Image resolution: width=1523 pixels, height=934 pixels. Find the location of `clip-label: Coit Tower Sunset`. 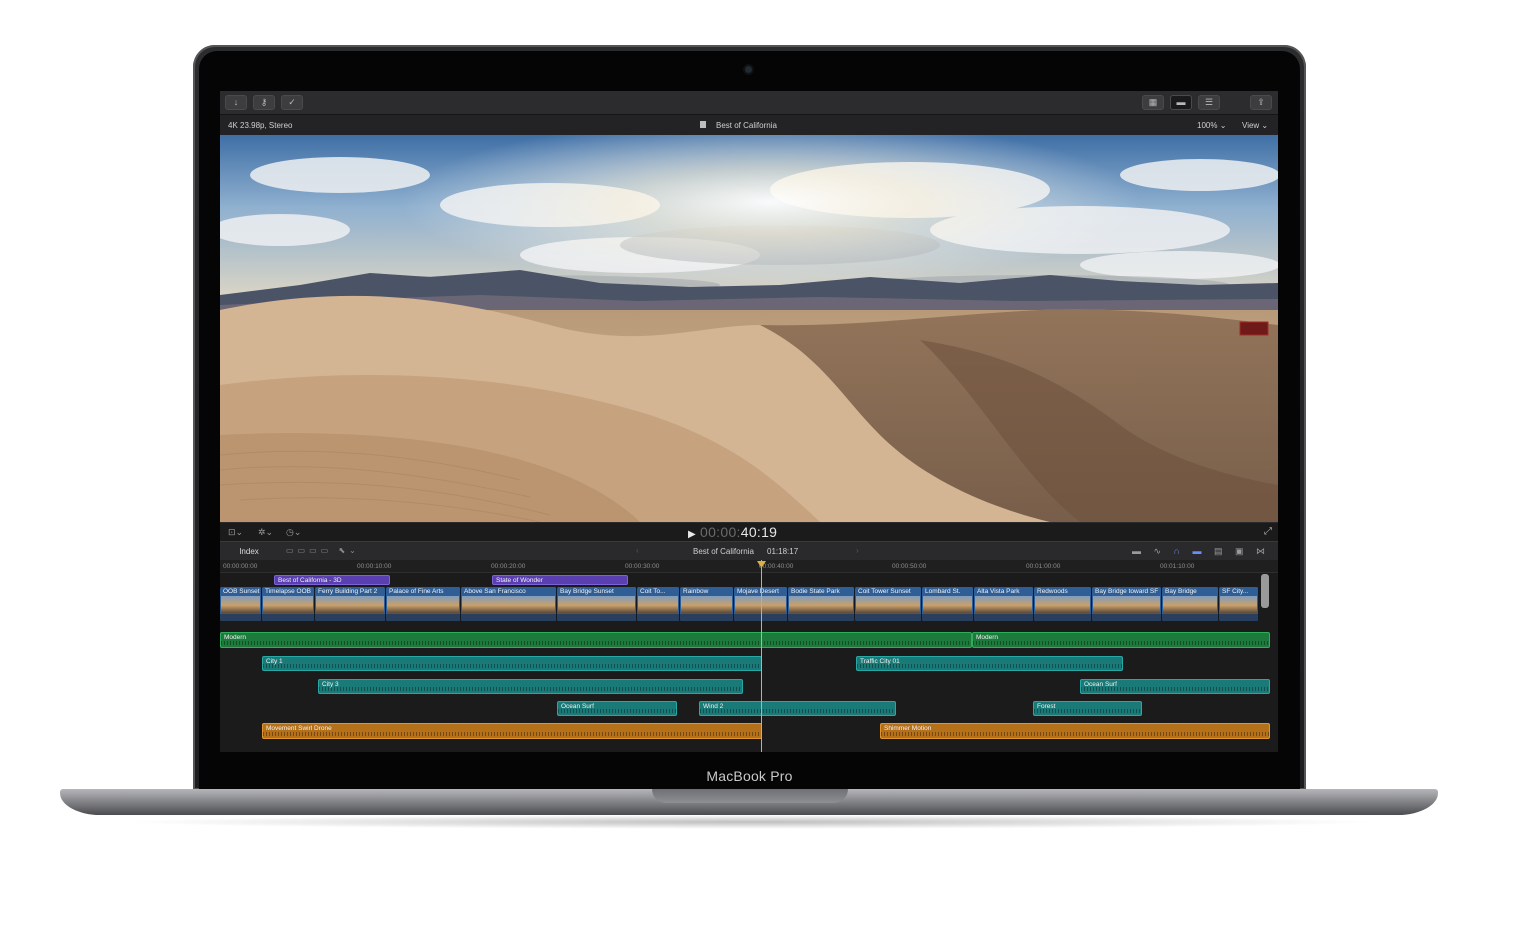

clip-label: Coit Tower Sunset is located at coordinates (884, 591).